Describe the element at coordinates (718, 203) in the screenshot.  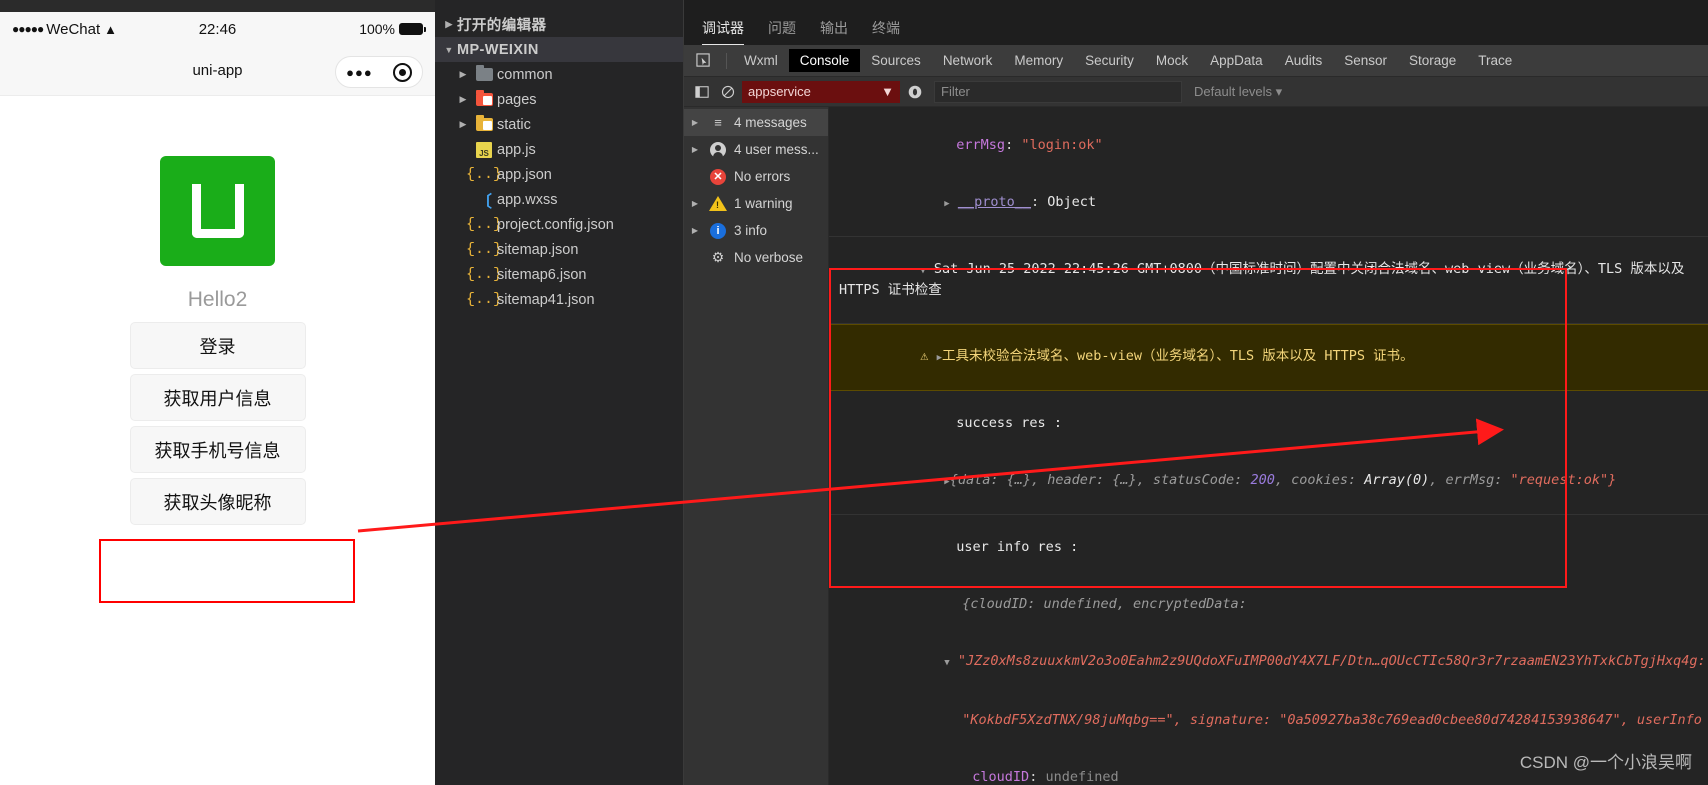
I see `warning-icon` at that location.